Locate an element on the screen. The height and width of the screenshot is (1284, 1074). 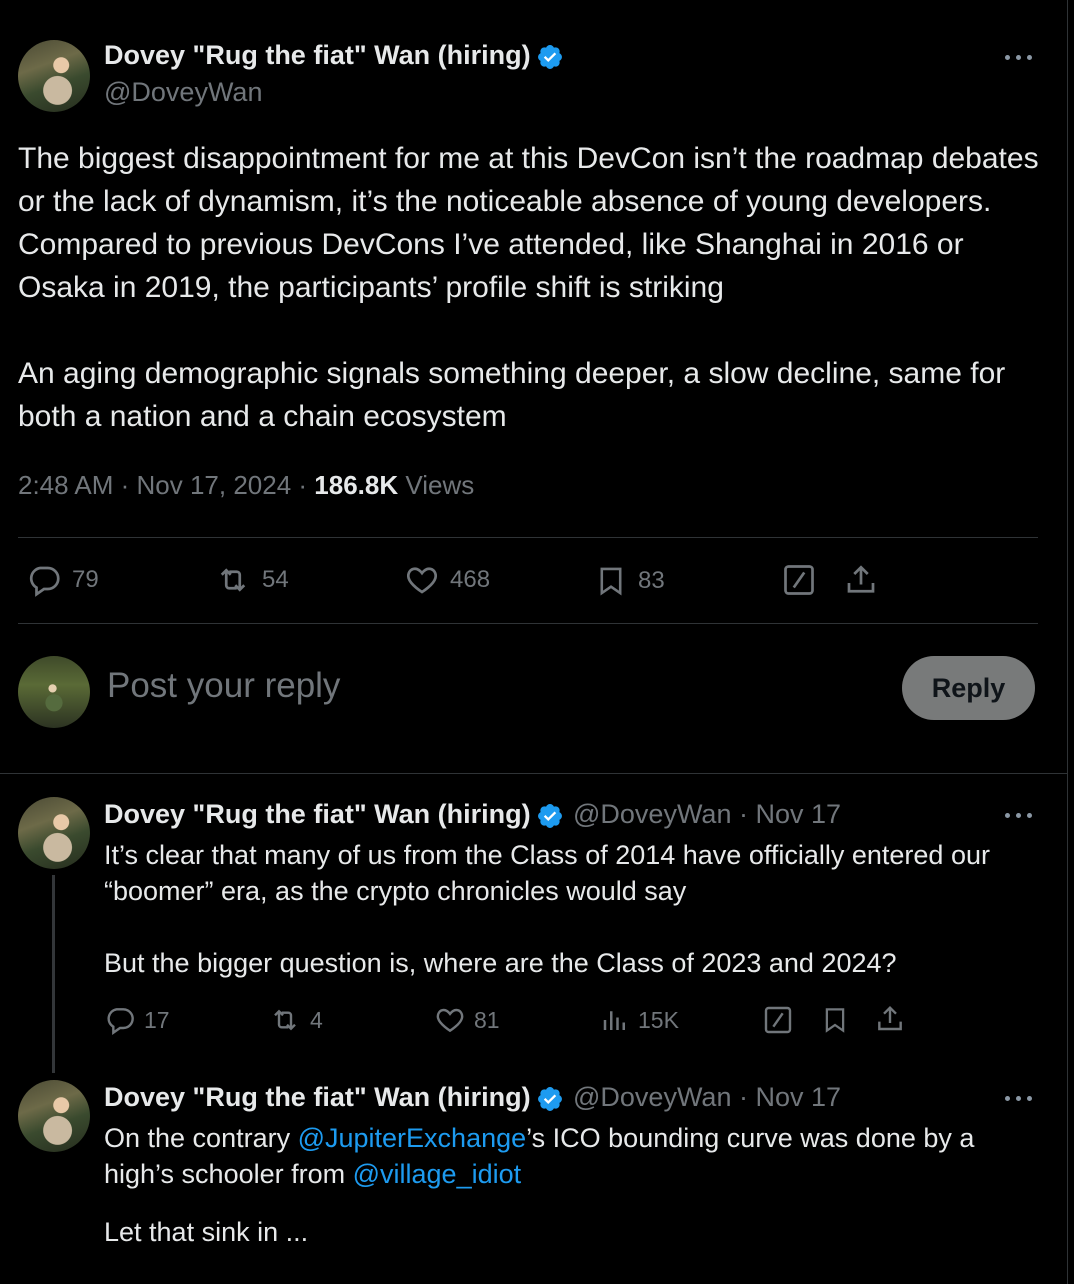
author-handle: @DoveyWan is located at coordinates (183, 92).